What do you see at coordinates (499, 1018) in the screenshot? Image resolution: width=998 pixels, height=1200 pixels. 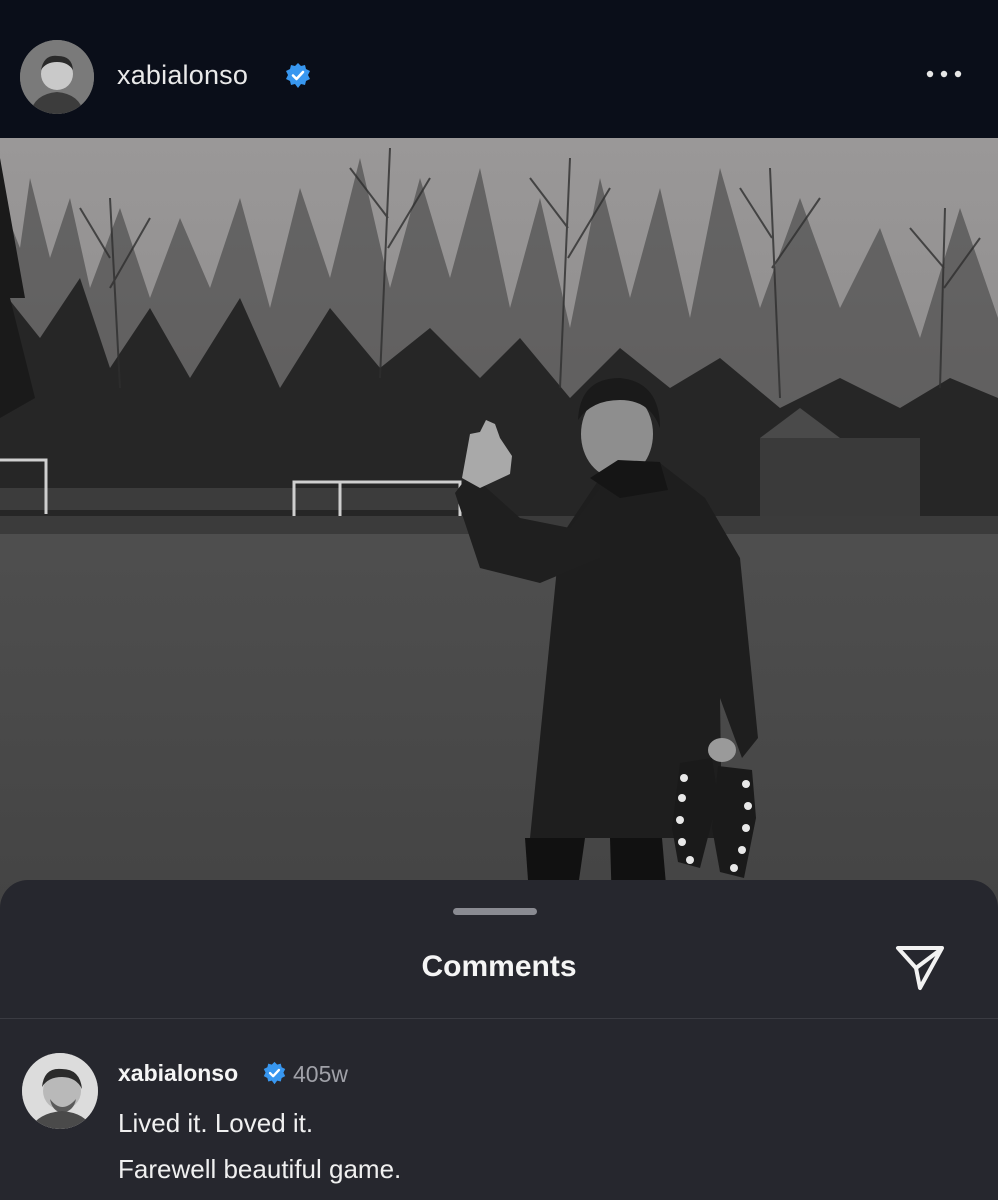 I see `sheet-divider` at bounding box center [499, 1018].